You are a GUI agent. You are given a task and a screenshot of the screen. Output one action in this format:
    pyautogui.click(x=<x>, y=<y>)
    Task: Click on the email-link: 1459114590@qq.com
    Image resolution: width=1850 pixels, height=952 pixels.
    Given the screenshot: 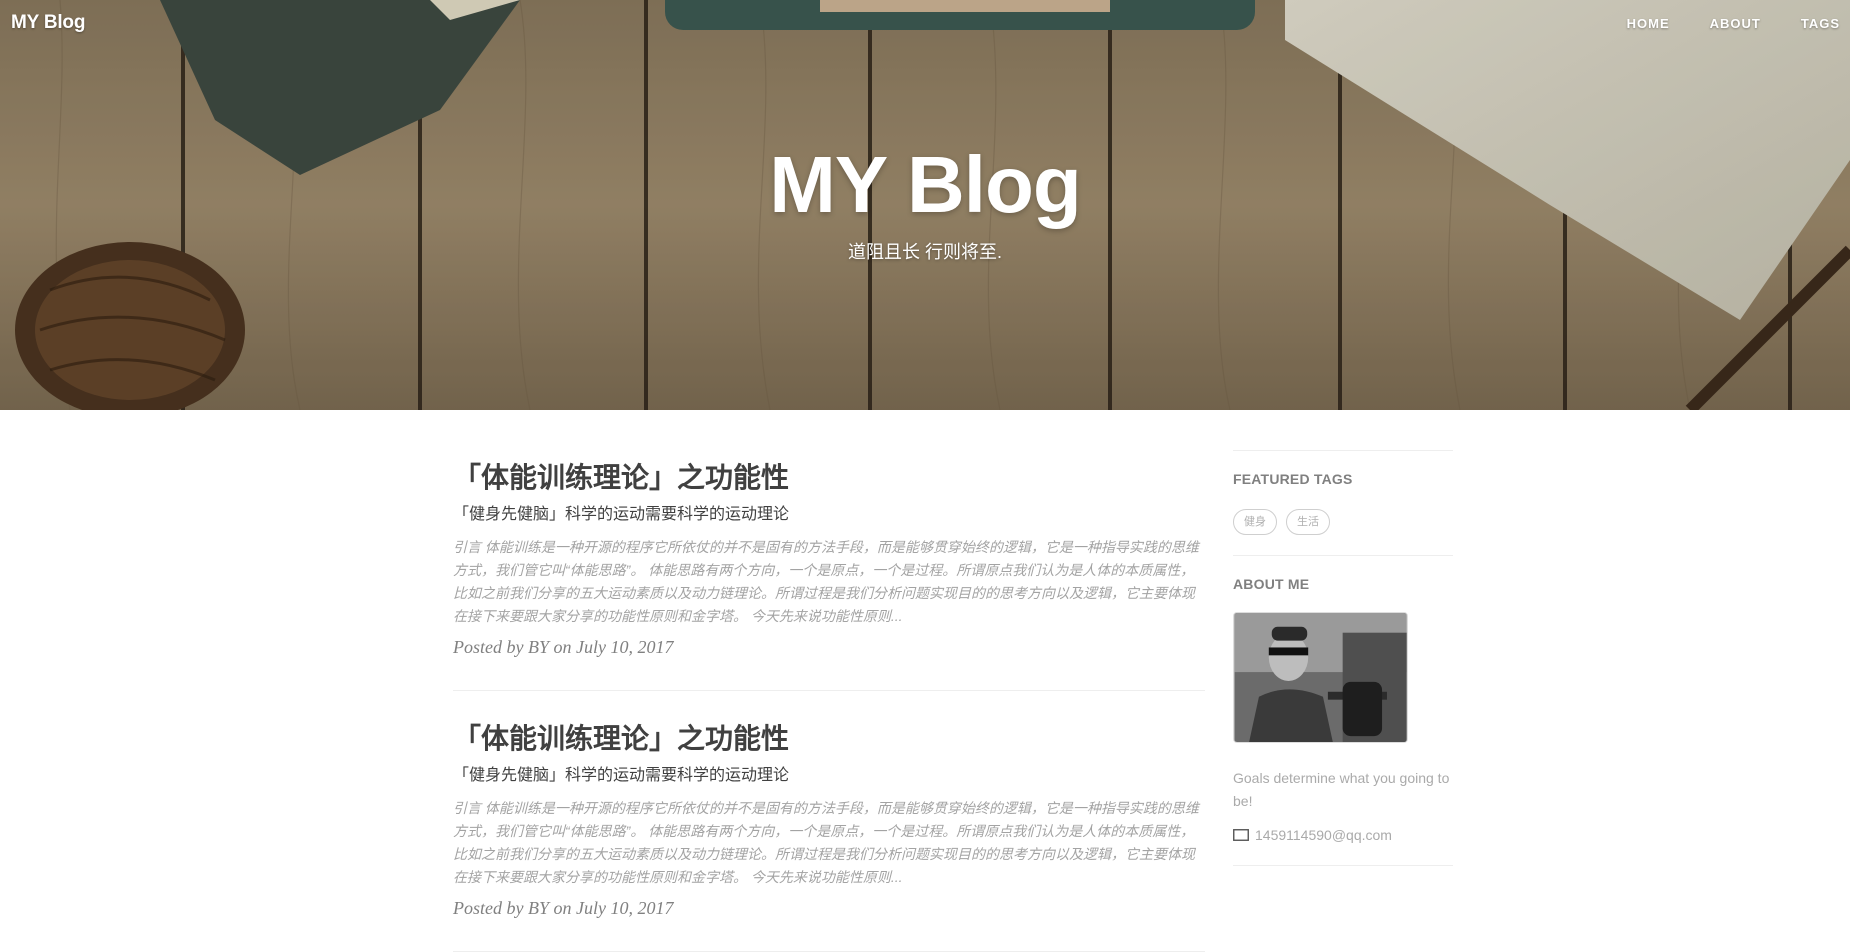 What is the action you would take?
    pyautogui.click(x=1343, y=835)
    